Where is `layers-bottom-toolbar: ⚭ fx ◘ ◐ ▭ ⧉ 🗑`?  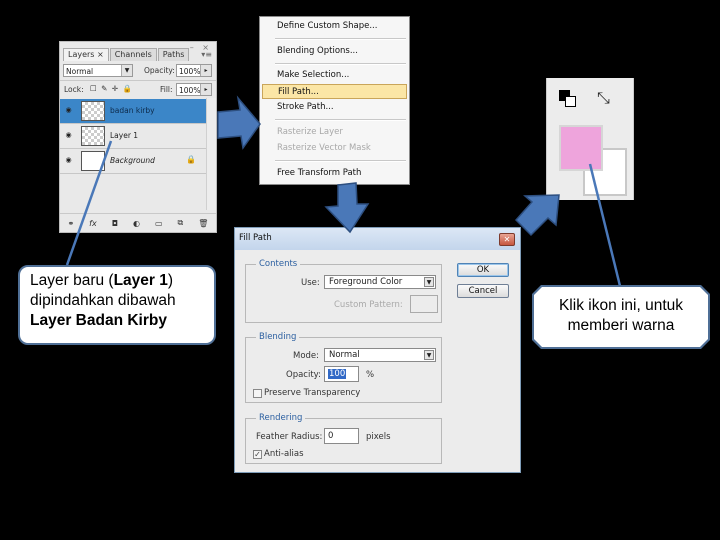
layers-bottom-toolbar: ⚭ fx ◘ ◐ ▭ ⧉ 🗑 is located at coordinates (138, 222).